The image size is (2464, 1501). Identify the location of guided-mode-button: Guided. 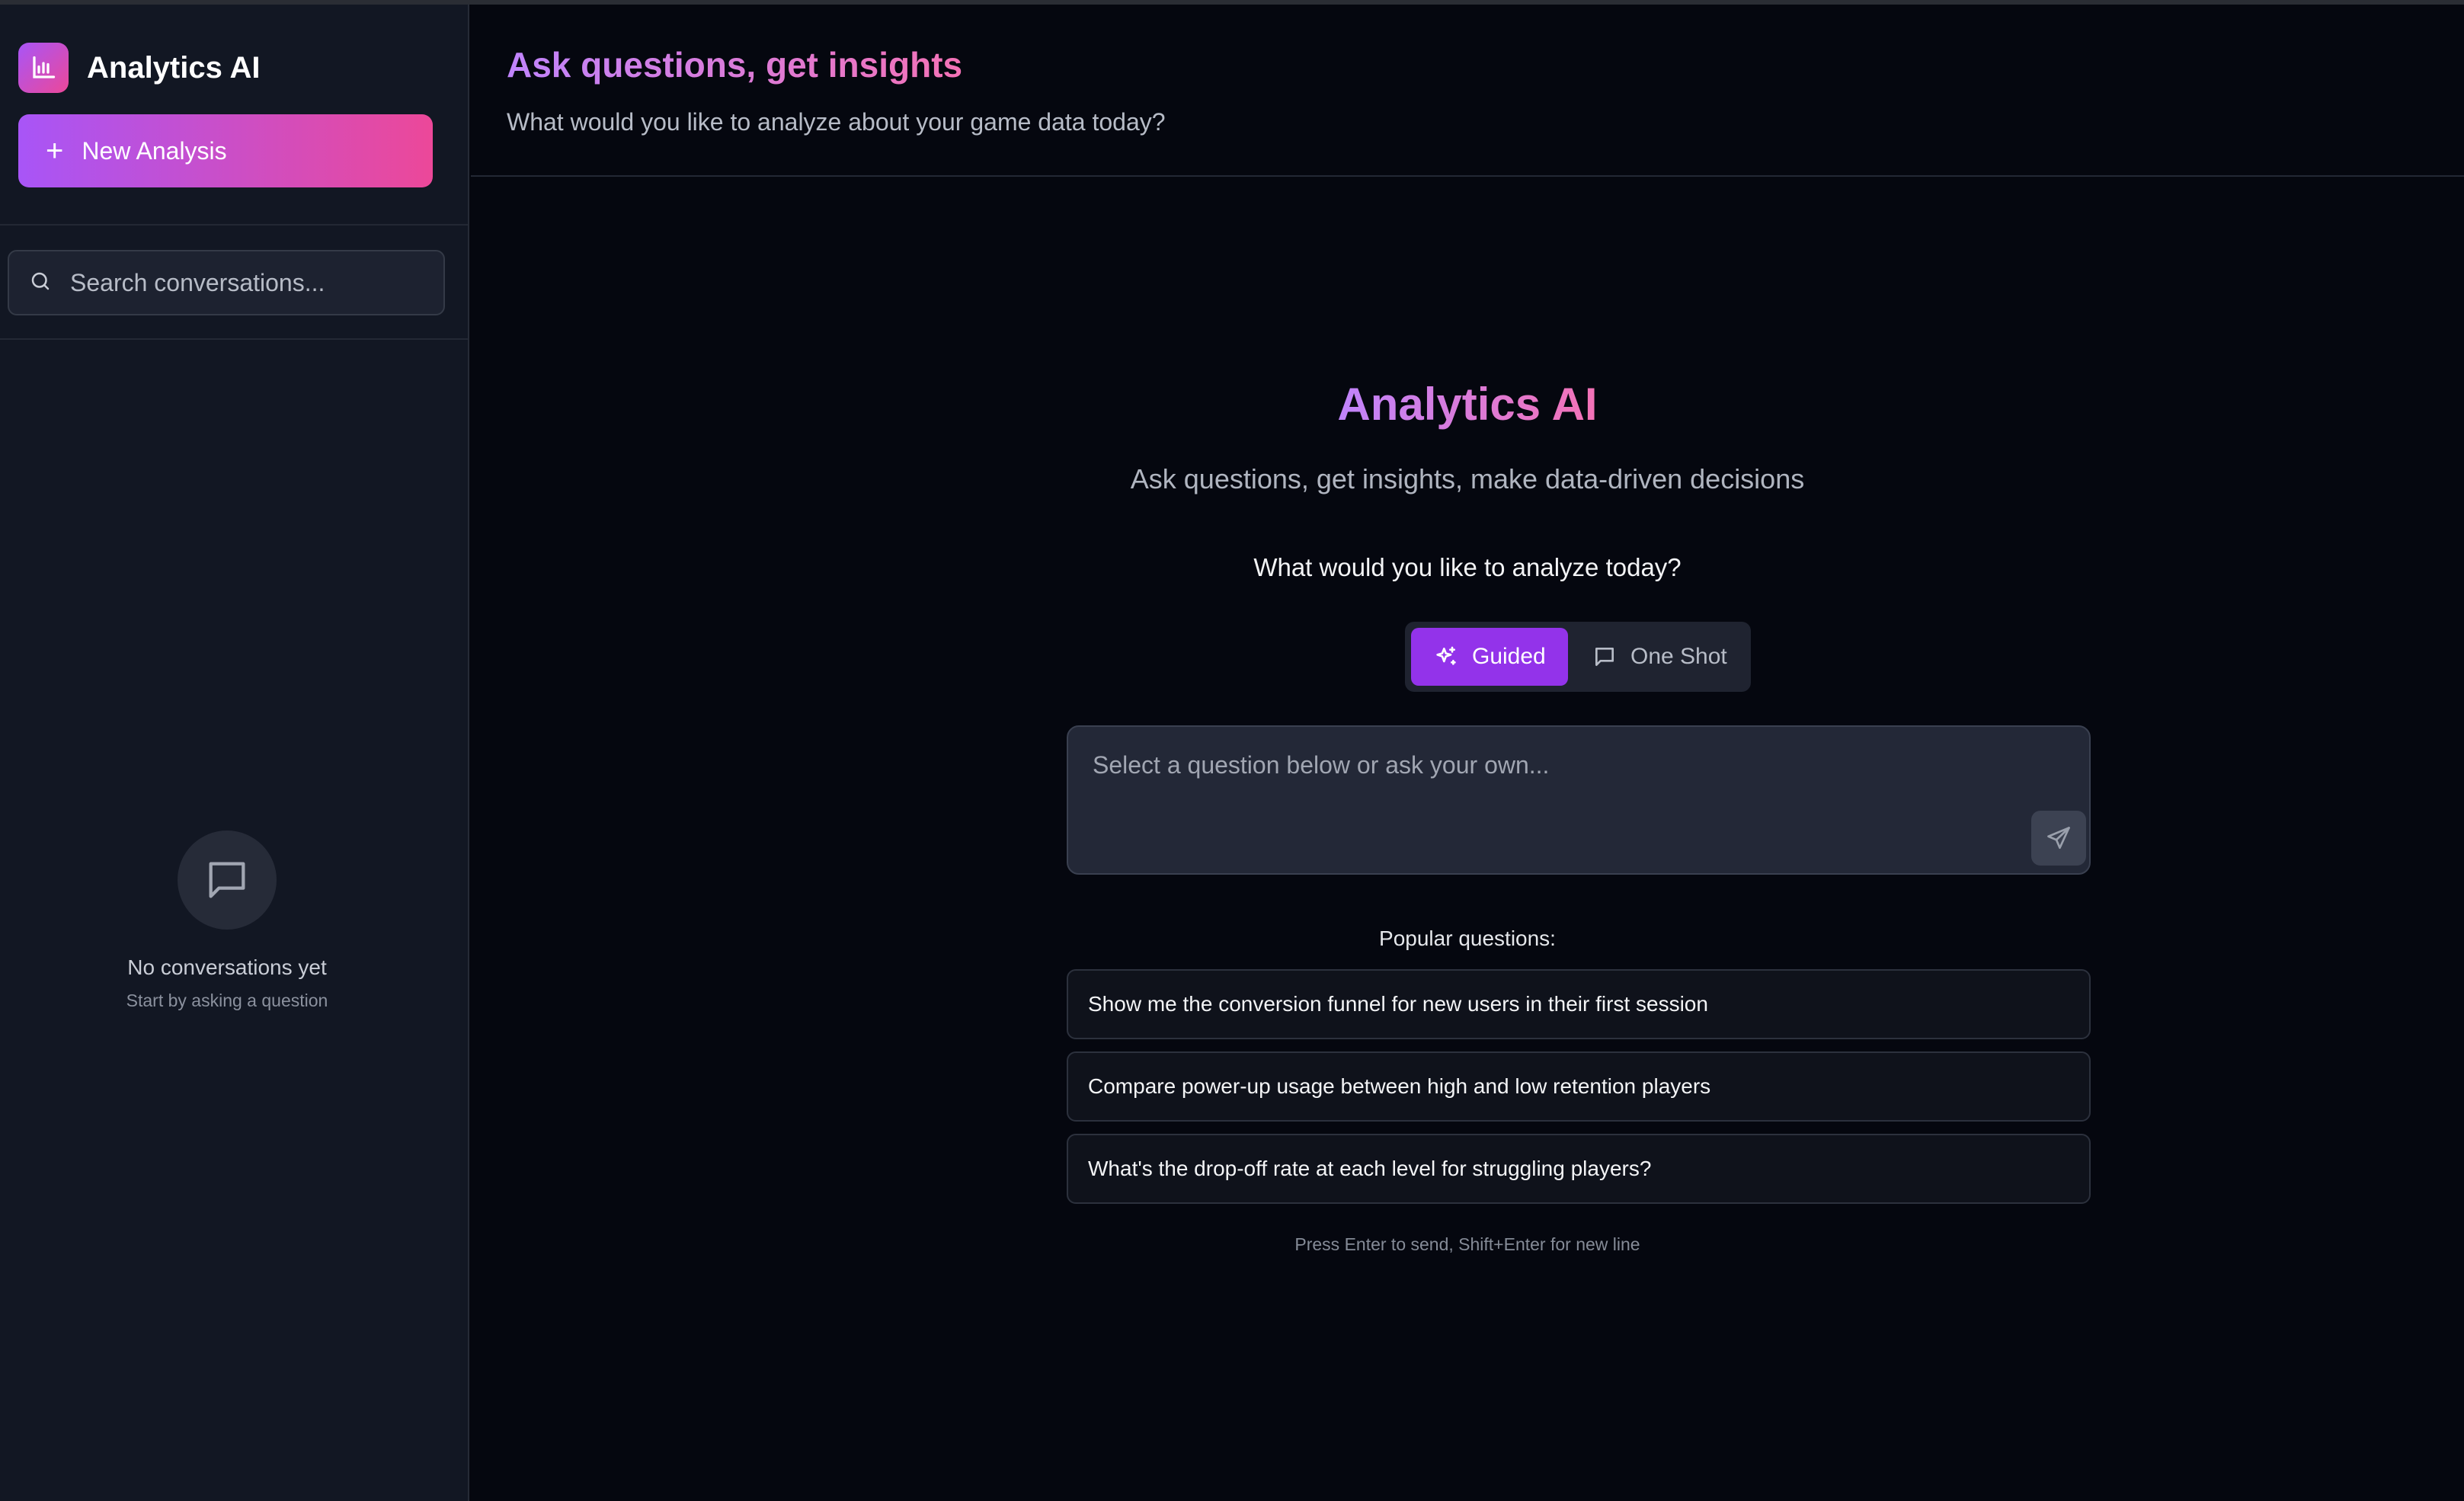
(1489, 657).